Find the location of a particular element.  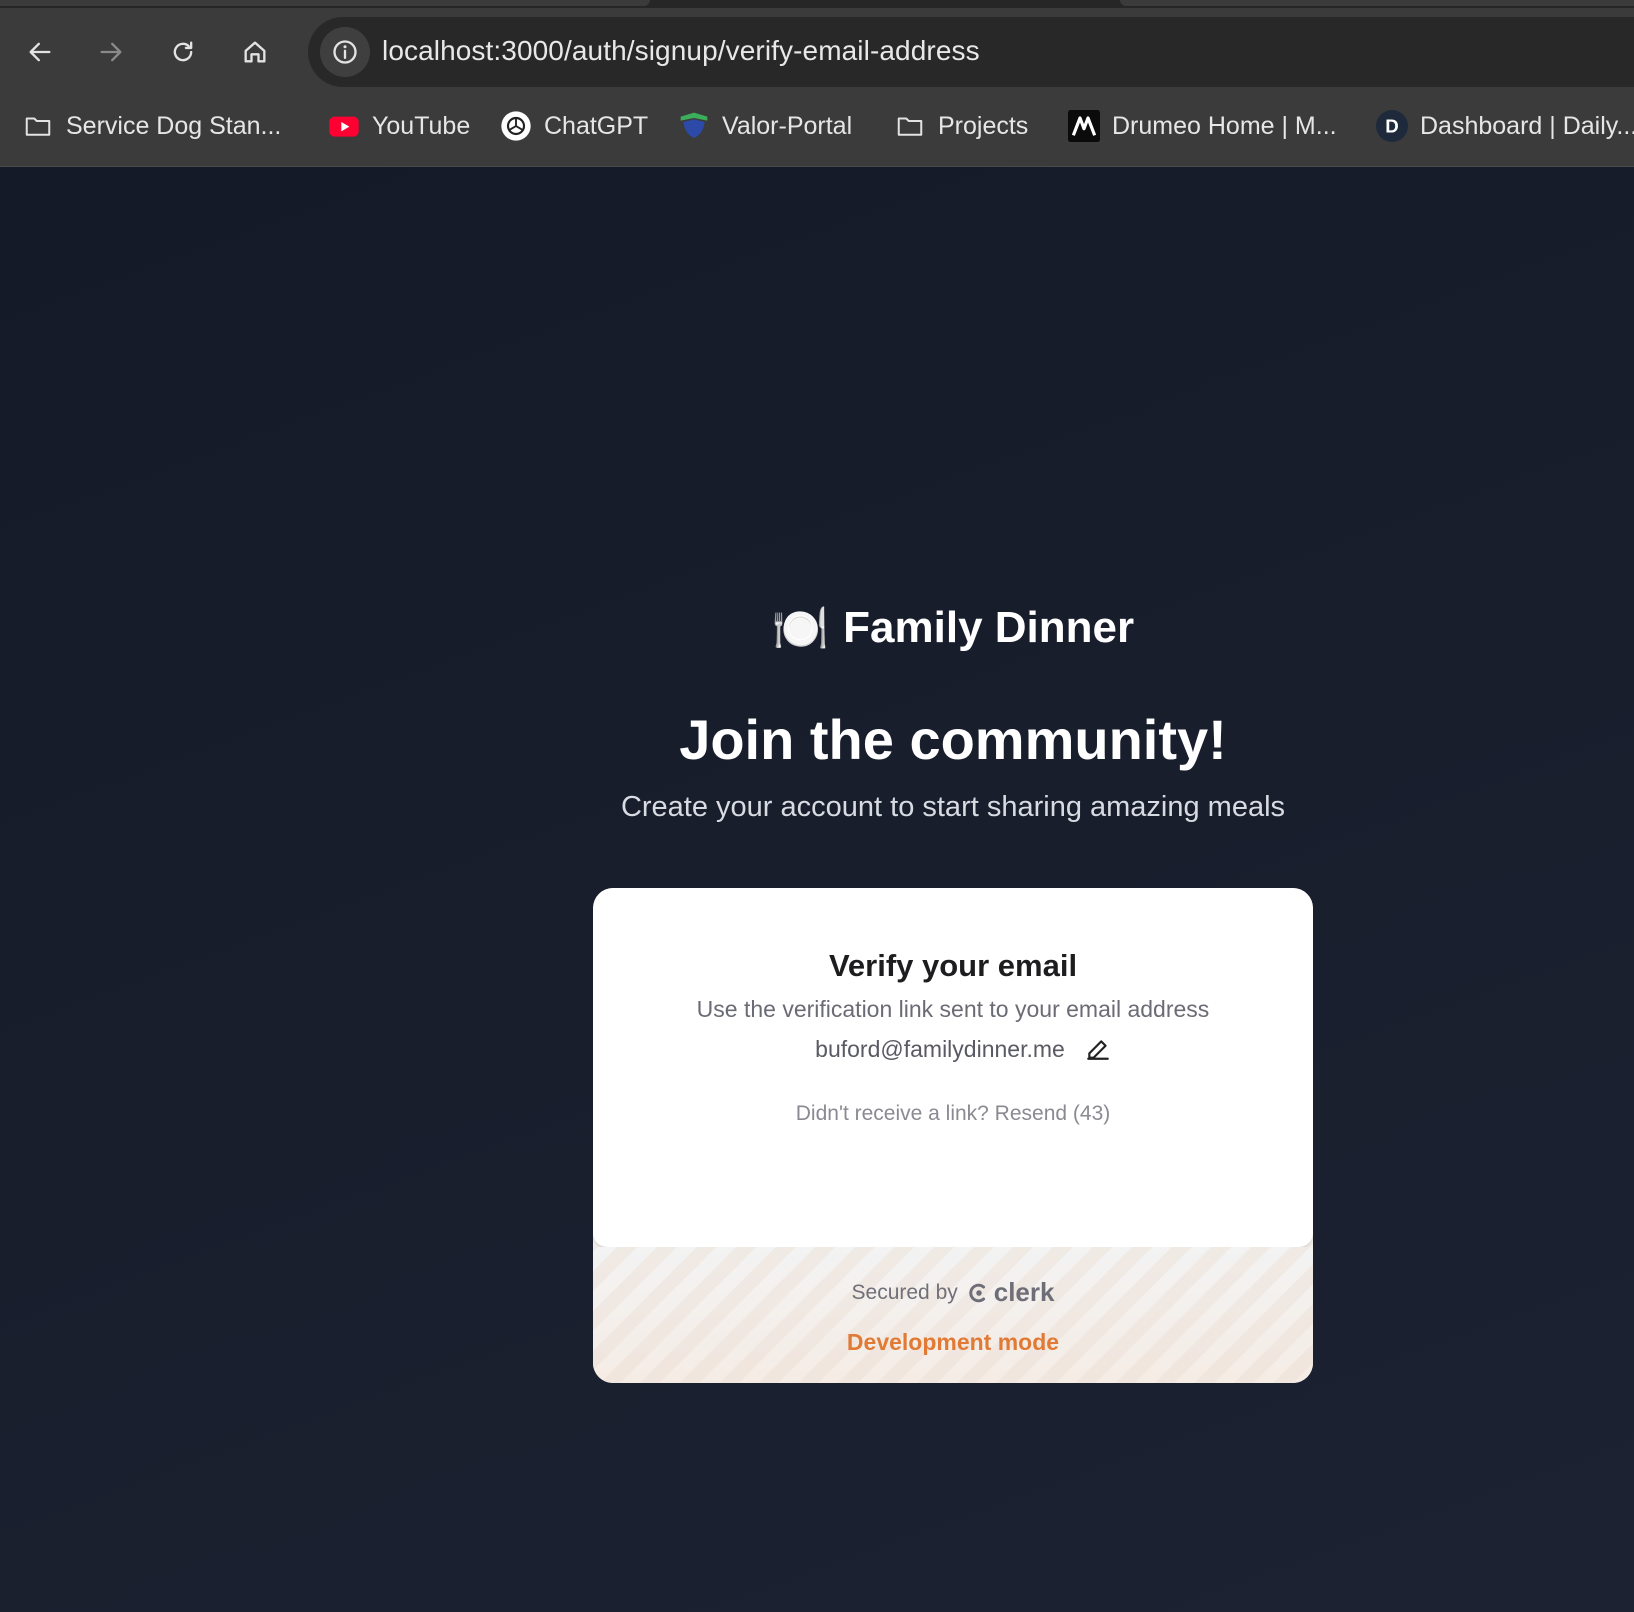

youtube-icon is located at coordinates (344, 126).